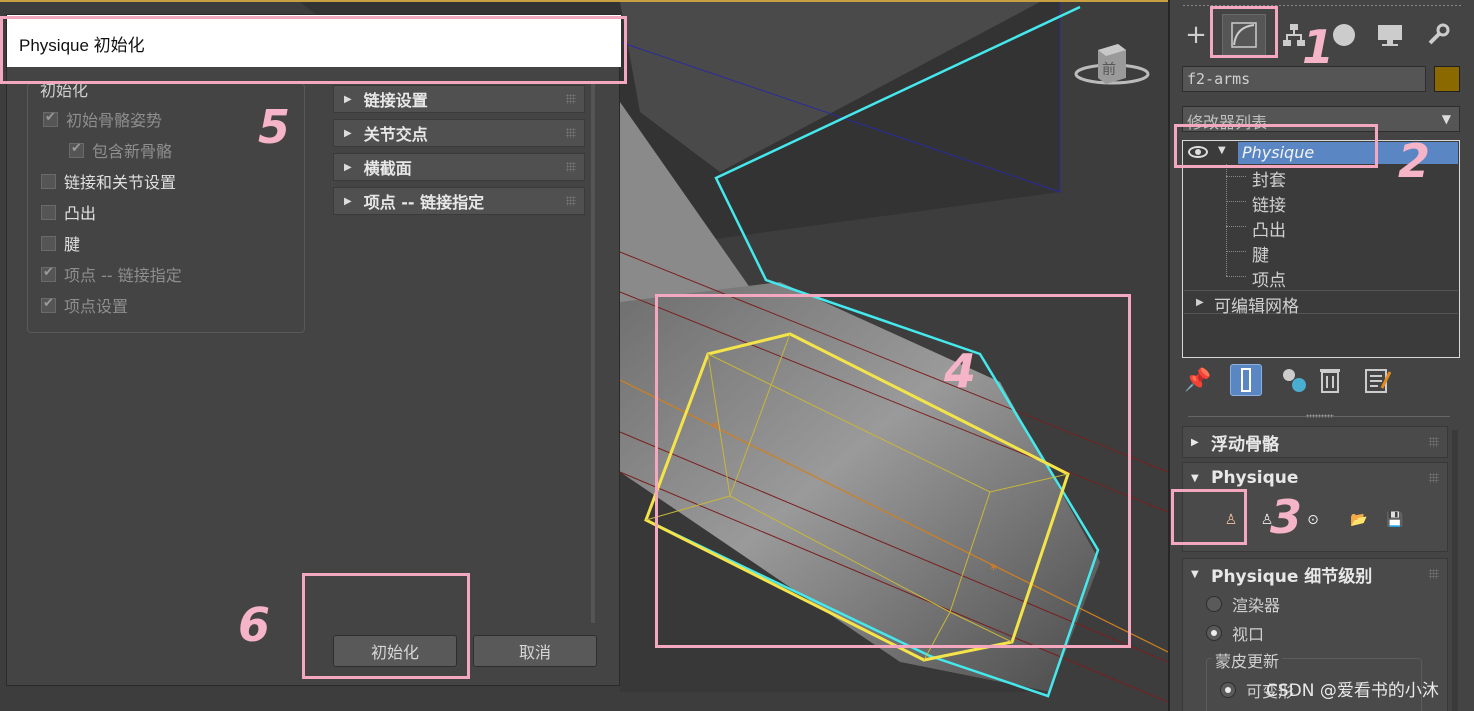  I want to click on svg-text: 前, so click(1109, 69).